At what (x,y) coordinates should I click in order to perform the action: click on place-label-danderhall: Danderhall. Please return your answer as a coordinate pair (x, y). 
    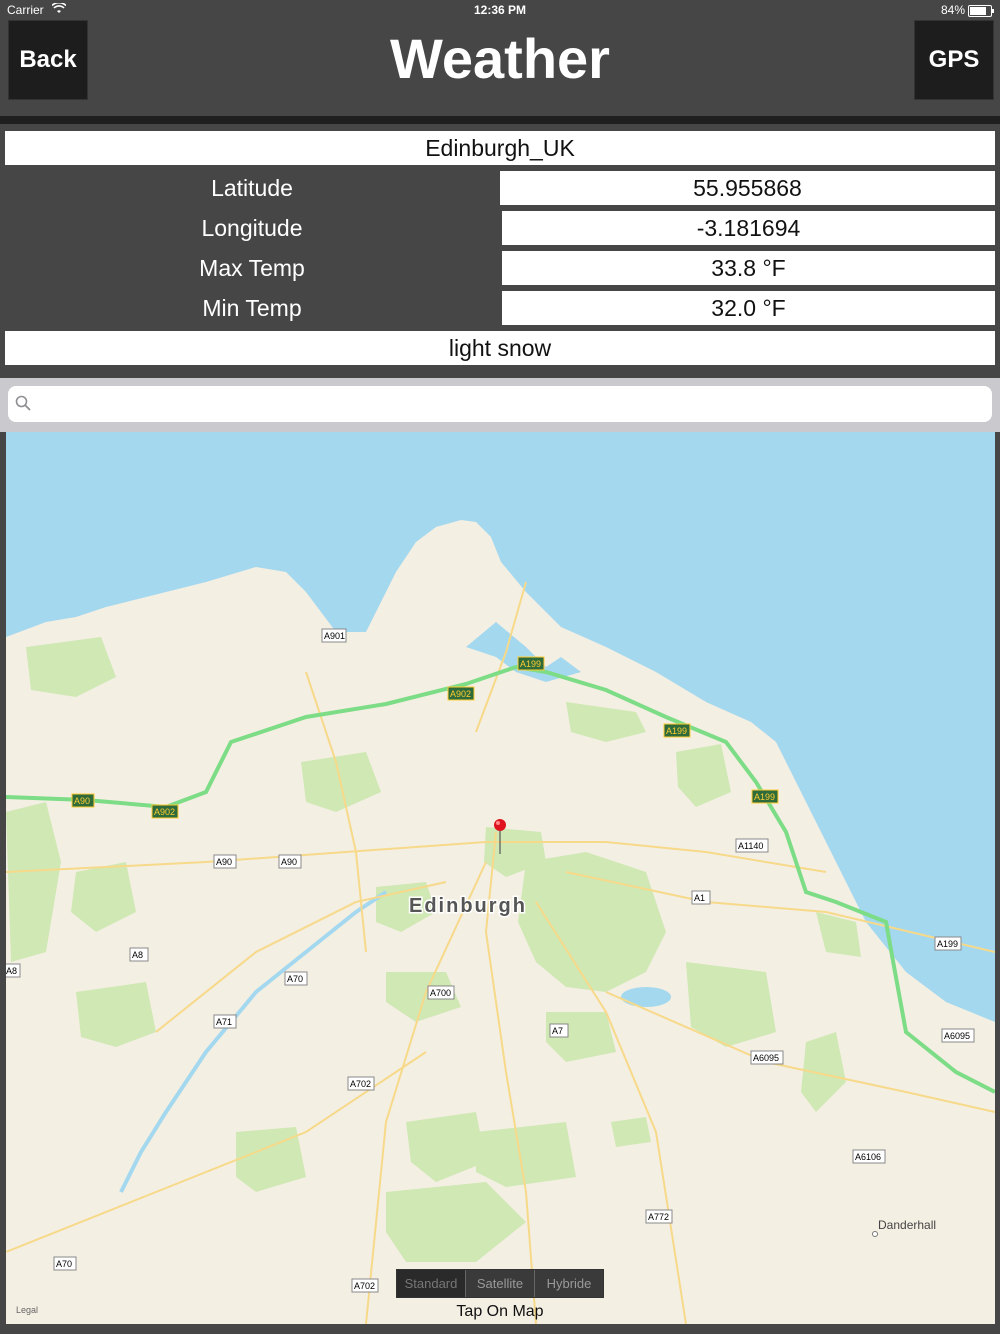
    Looking at the image, I should click on (907, 1225).